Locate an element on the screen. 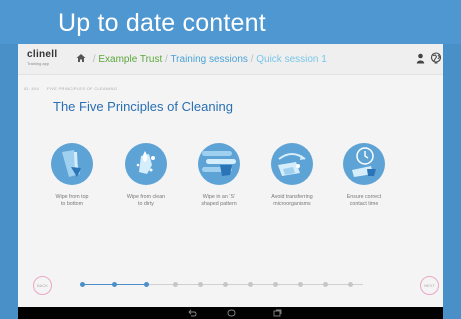 The width and height of the screenshot is (461, 319). module-section: FIVE PRINCIPLES OF CLEANING is located at coordinates (82, 88).